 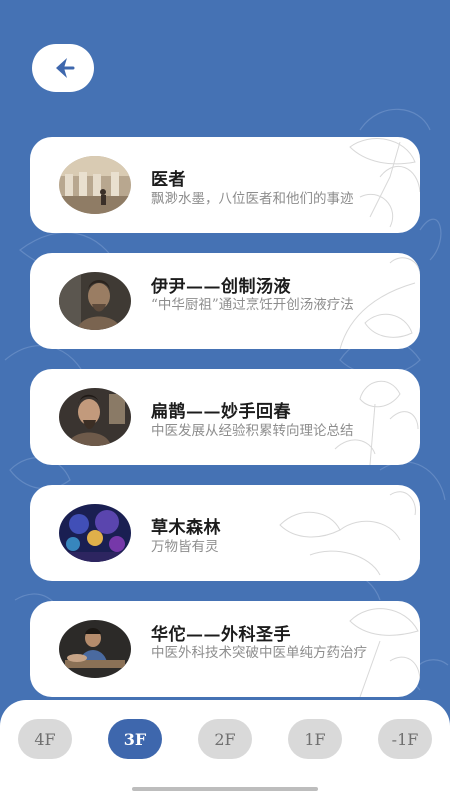 I want to click on exhibit-card-yi-yin: 伊尹——创制汤液 “中华厨祖”通过烹饪开创汤液疗法, so click(x=225, y=301).